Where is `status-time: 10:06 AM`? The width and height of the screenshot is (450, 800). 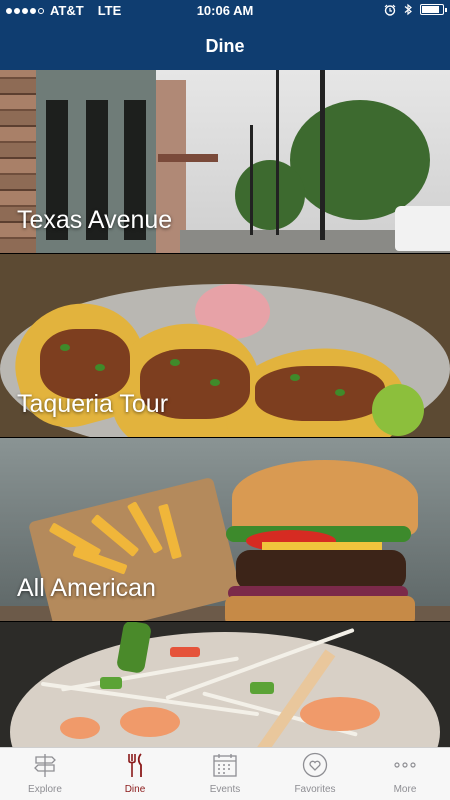 status-time: 10:06 AM is located at coordinates (225, 10).